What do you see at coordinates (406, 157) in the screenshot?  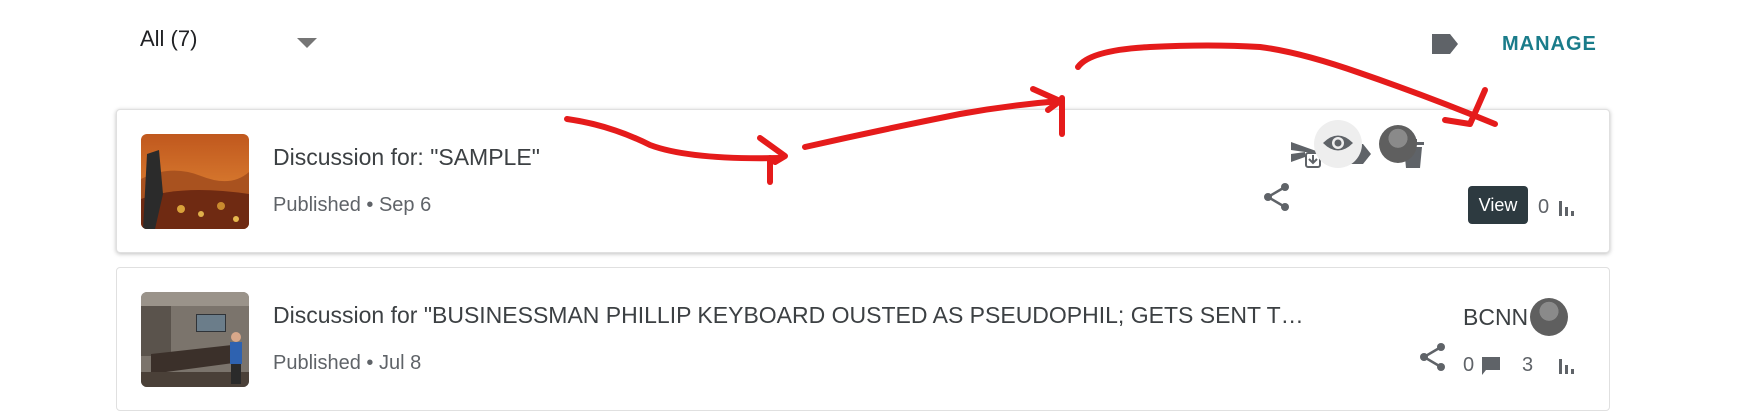 I see `post-title: Discussion for: "SAMPLE"` at bounding box center [406, 157].